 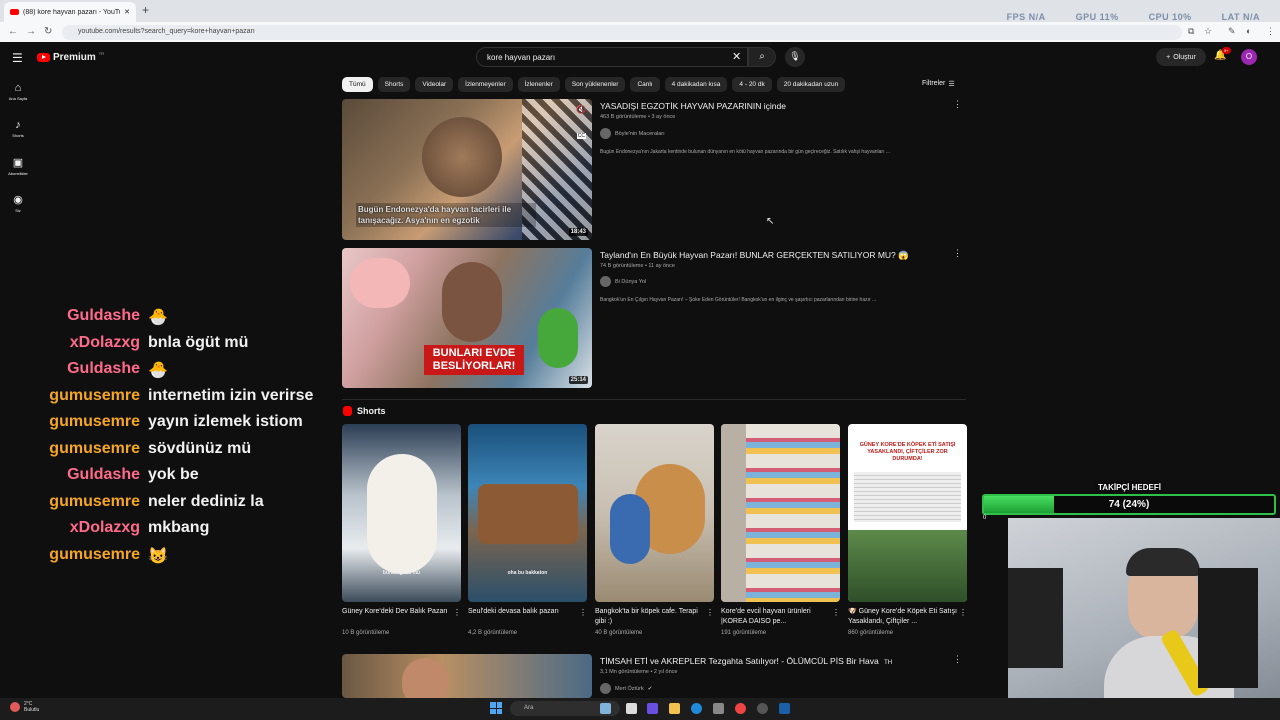 What do you see at coordinates (513, 611) in the screenshot?
I see `short-title: Seul'deki devasa balık pazarı` at bounding box center [513, 611].